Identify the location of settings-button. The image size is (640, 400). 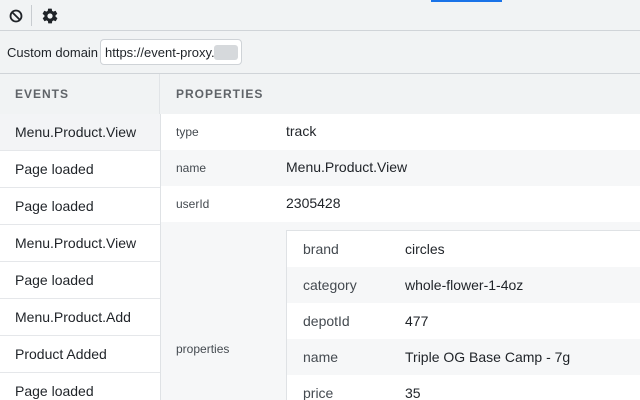
(50, 16).